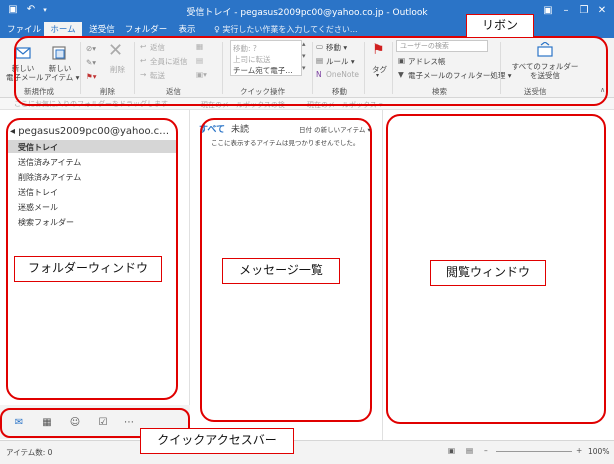 This screenshot has height=464, width=614. What do you see at coordinates (451, 450) in the screenshot?
I see `normal-view-icon: ▣` at bounding box center [451, 450].